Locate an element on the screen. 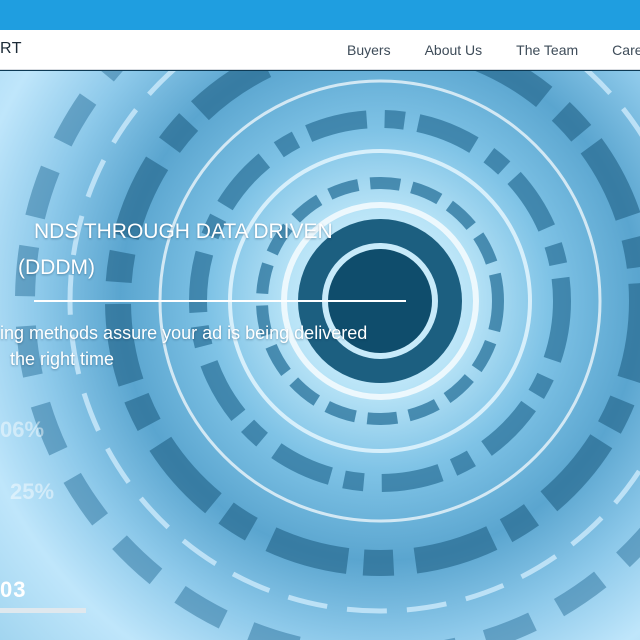 The height and width of the screenshot is (640, 640). nav-item-buyers: Buyers is located at coordinates (369, 50).